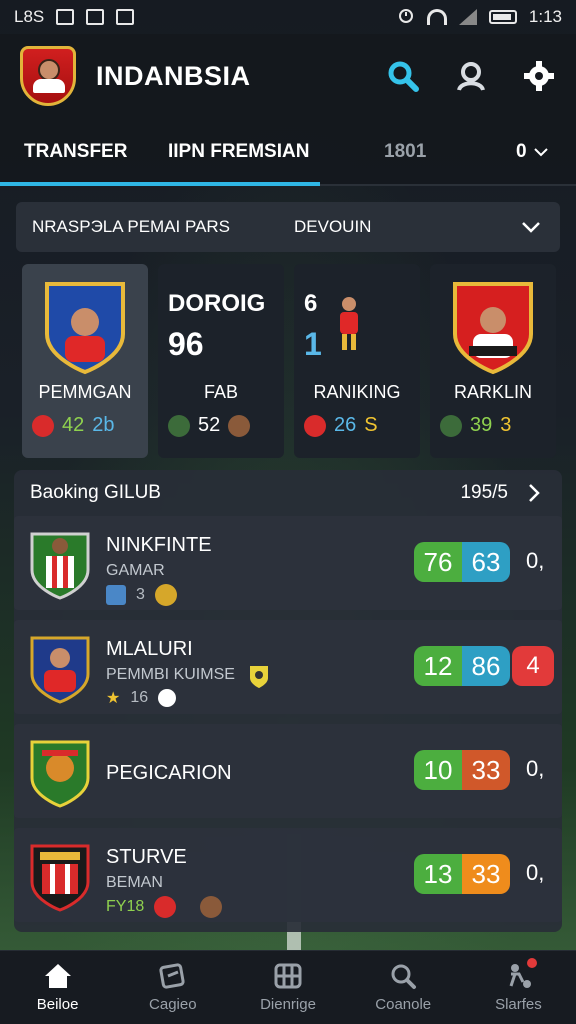 The image size is (576, 1024). I want to click on tab-fremsian: IIPN FREMSIAN, so click(238, 152).